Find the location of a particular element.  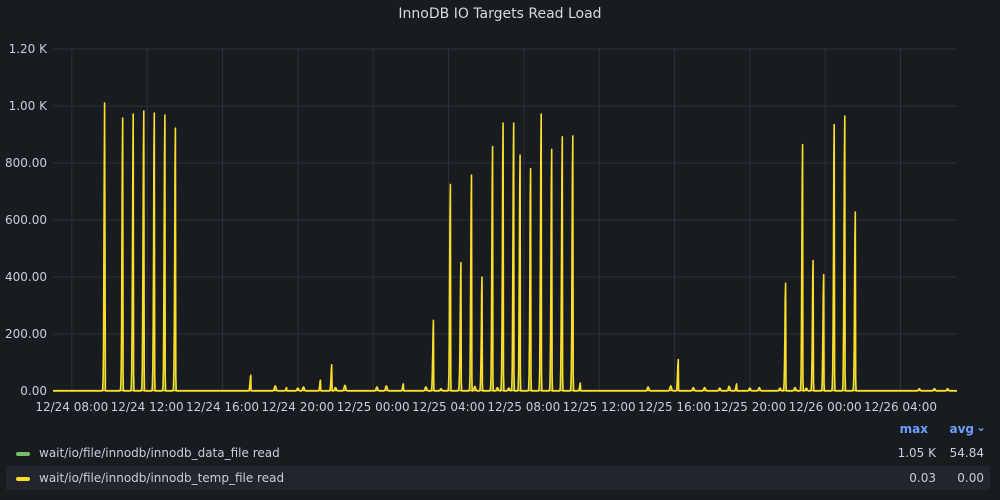

x-tick-label: 12/25 00:00 is located at coordinates (373, 407).